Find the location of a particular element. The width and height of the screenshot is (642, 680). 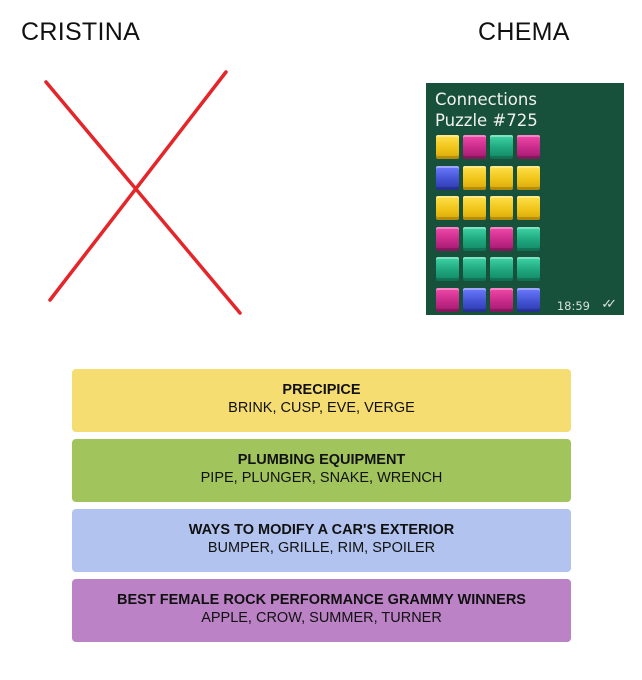

group-title: PLUMBING EQUIPMENT is located at coordinates (321, 460).